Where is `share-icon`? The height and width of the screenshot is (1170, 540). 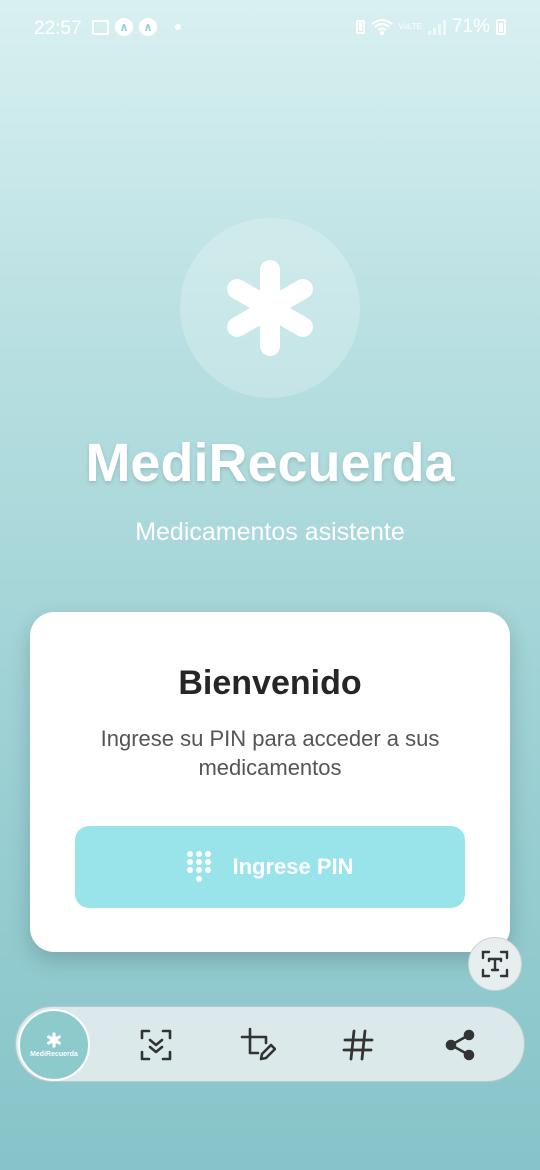
share-icon is located at coordinates (460, 1045).